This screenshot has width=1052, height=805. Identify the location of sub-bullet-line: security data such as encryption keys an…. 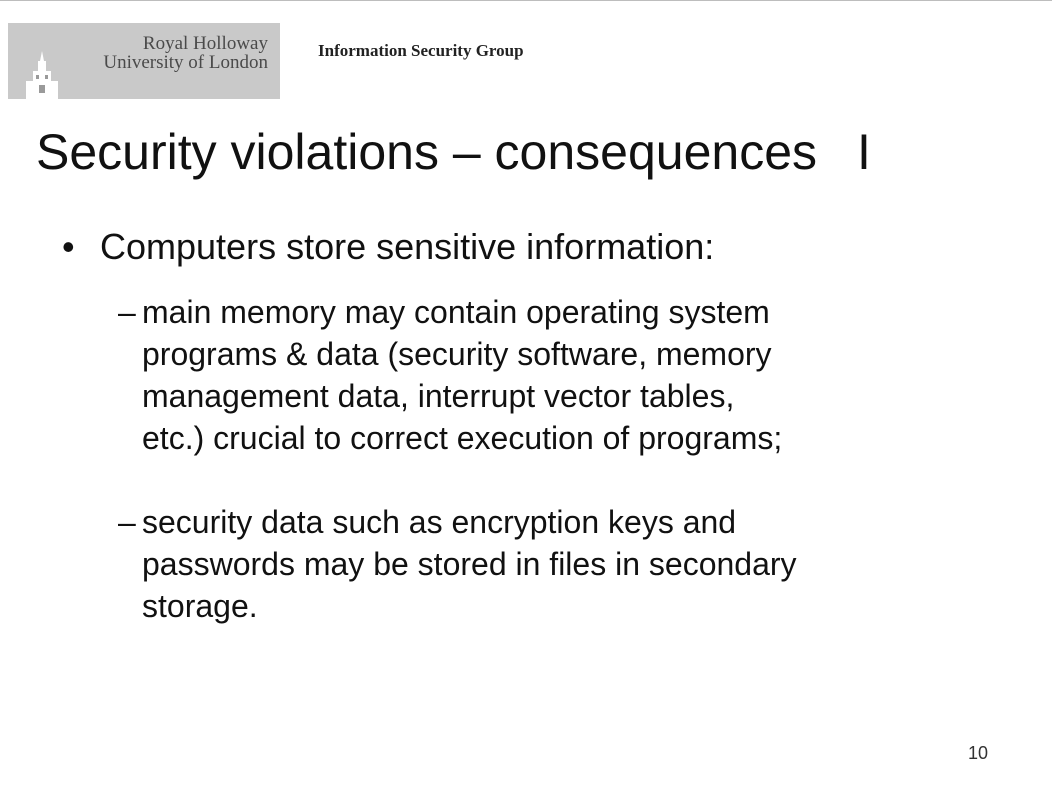
(439, 522).